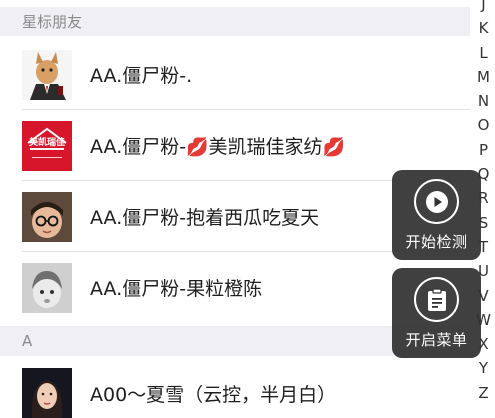 This screenshot has height=418, width=495. What do you see at coordinates (47, 287) in the screenshot?
I see `child-avatar-icon` at bounding box center [47, 287].